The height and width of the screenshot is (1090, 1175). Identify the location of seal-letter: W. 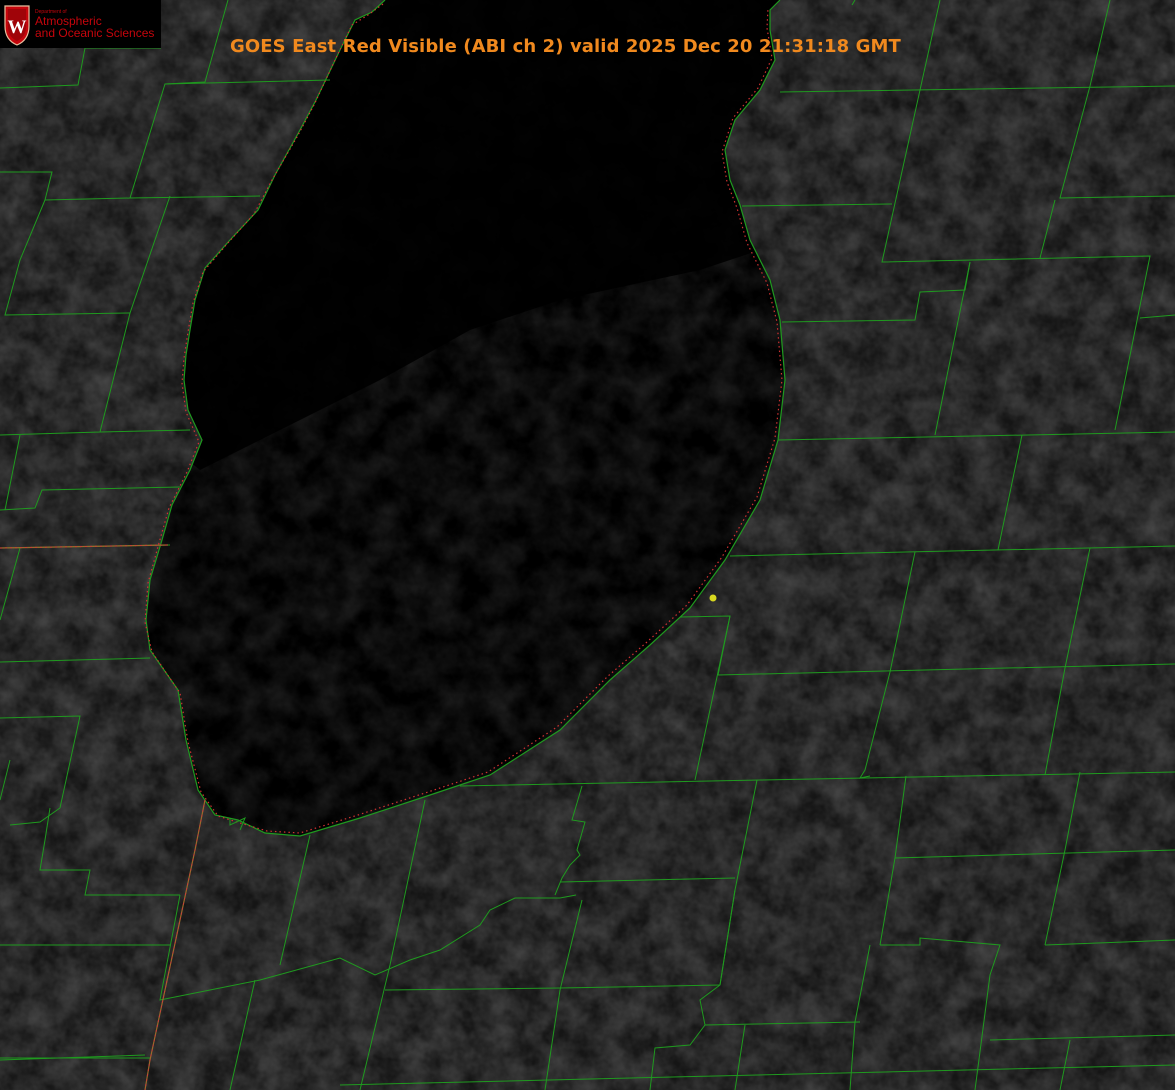
(17, 27).